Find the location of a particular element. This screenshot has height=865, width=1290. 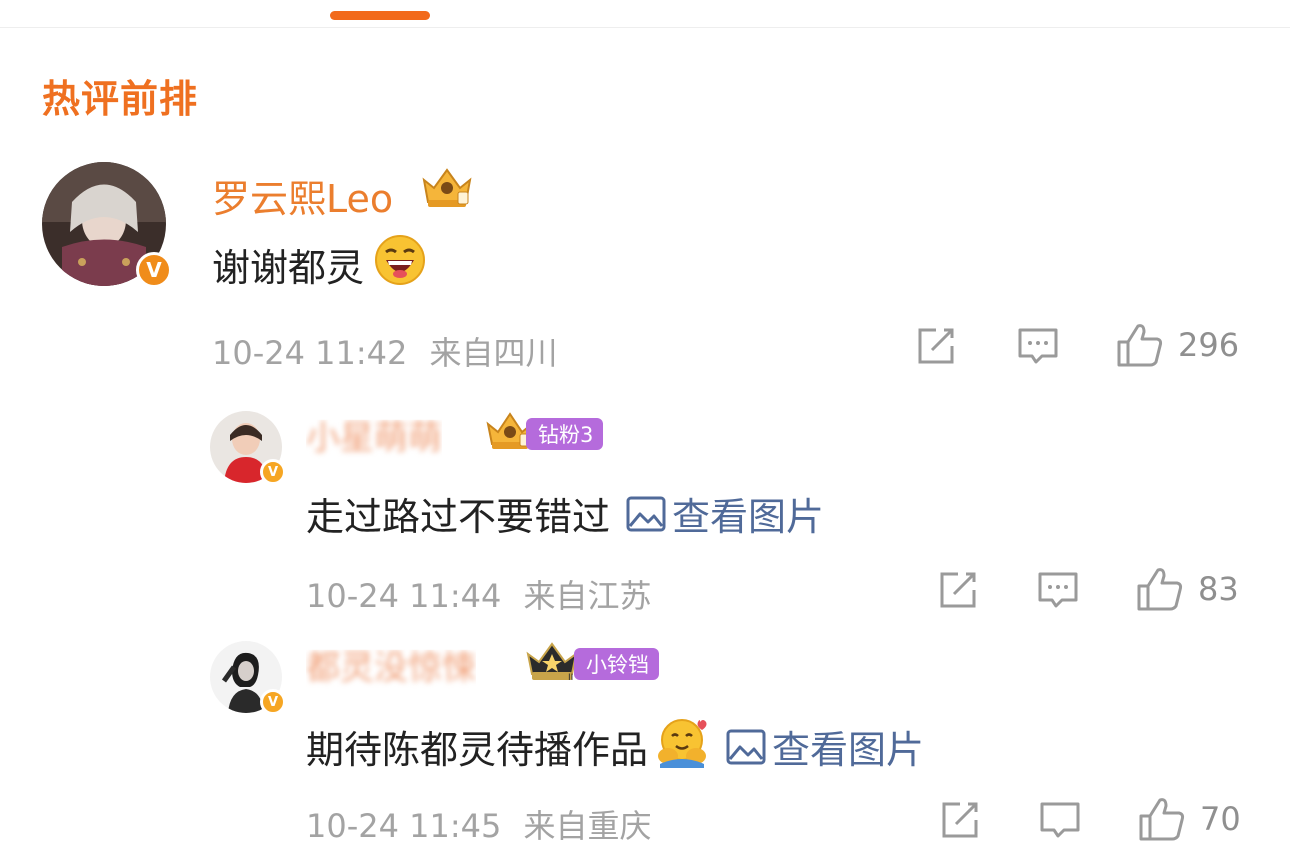

like-button: 296 is located at coordinates (1177, 345).